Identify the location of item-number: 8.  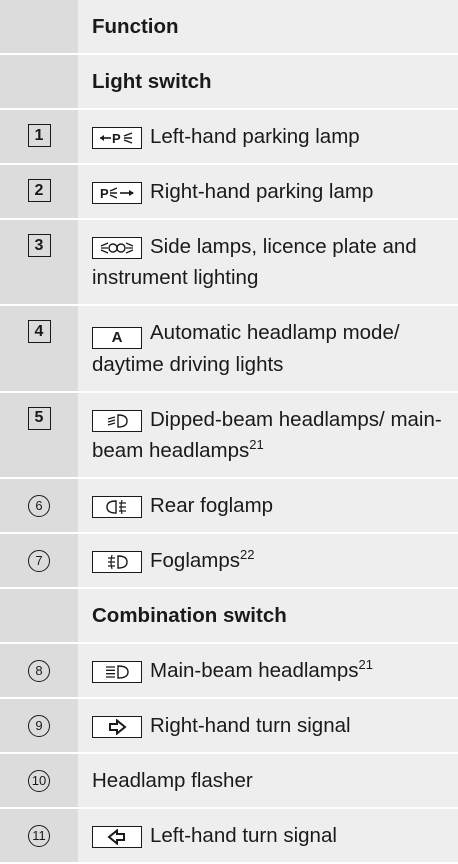
(39, 670).